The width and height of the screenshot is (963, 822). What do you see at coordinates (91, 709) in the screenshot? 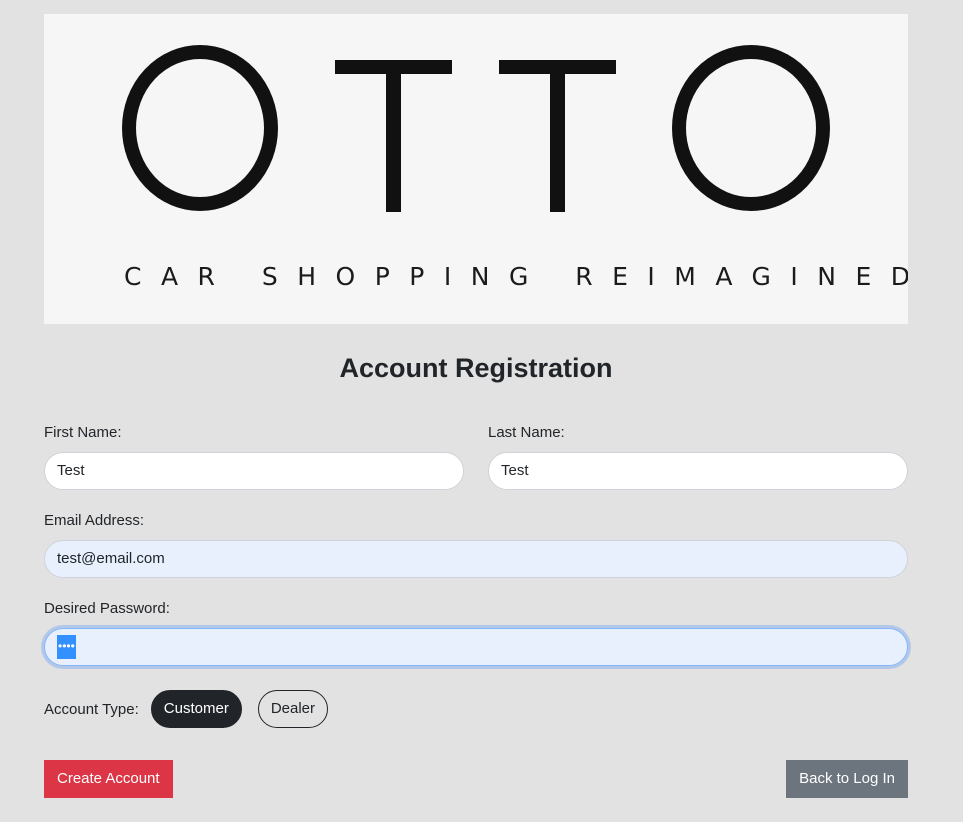
I see `account-type-label: Account Type:` at bounding box center [91, 709].